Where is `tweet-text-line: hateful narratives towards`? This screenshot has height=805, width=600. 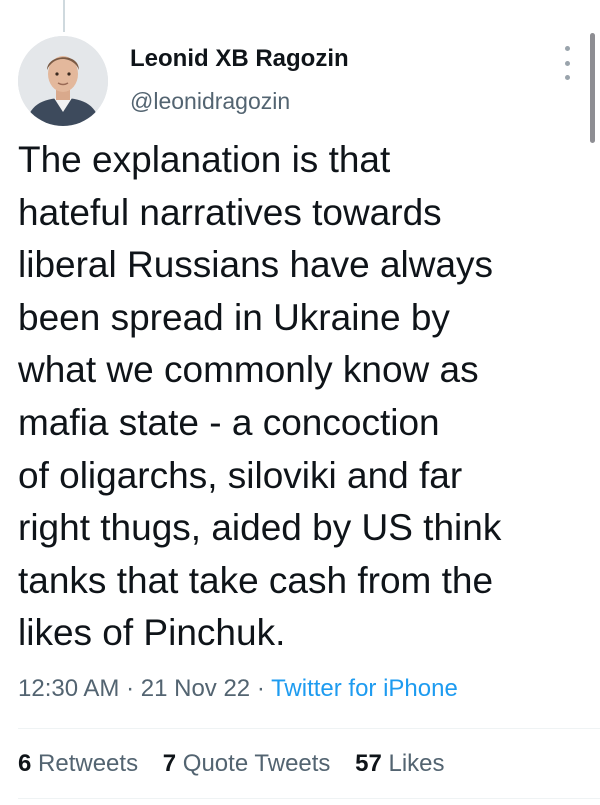 tweet-text-line: hateful narratives towards is located at coordinates (230, 212).